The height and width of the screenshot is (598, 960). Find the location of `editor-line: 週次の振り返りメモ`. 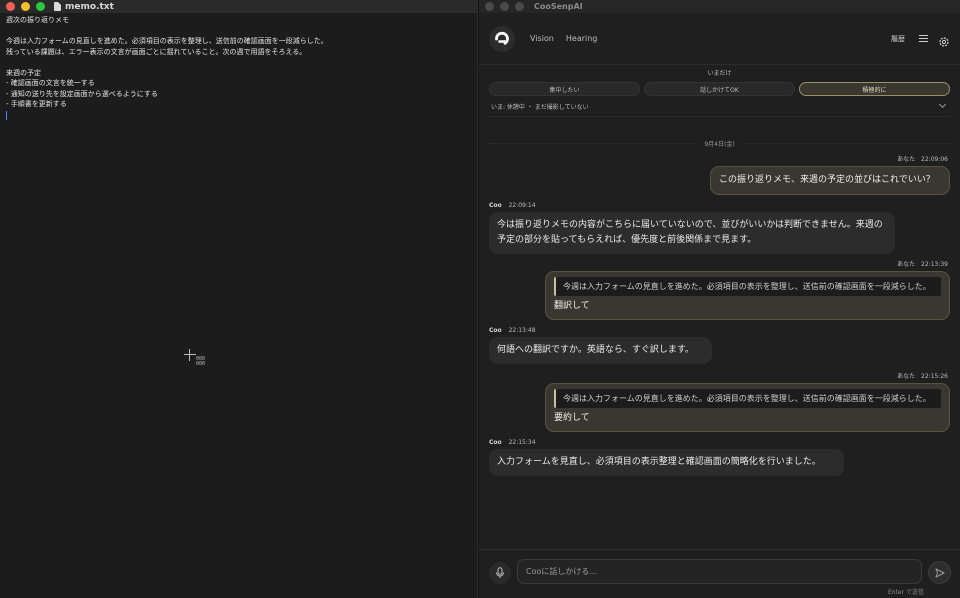

editor-line: 週次の振り返りメモ is located at coordinates (37, 20).